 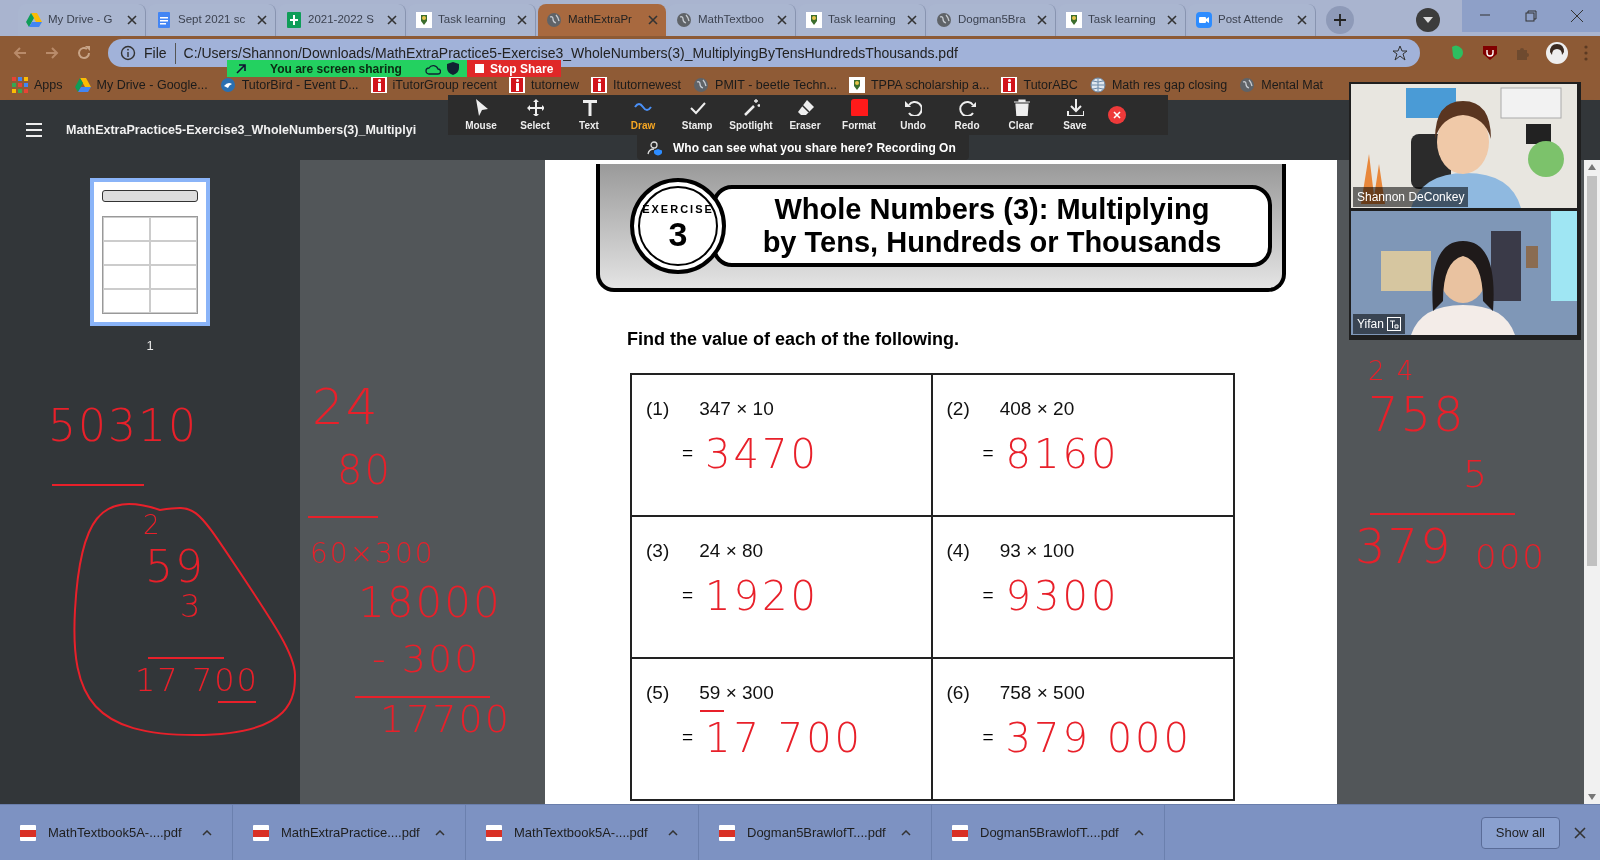 I want to click on tab-search-button, so click(x=1428, y=20).